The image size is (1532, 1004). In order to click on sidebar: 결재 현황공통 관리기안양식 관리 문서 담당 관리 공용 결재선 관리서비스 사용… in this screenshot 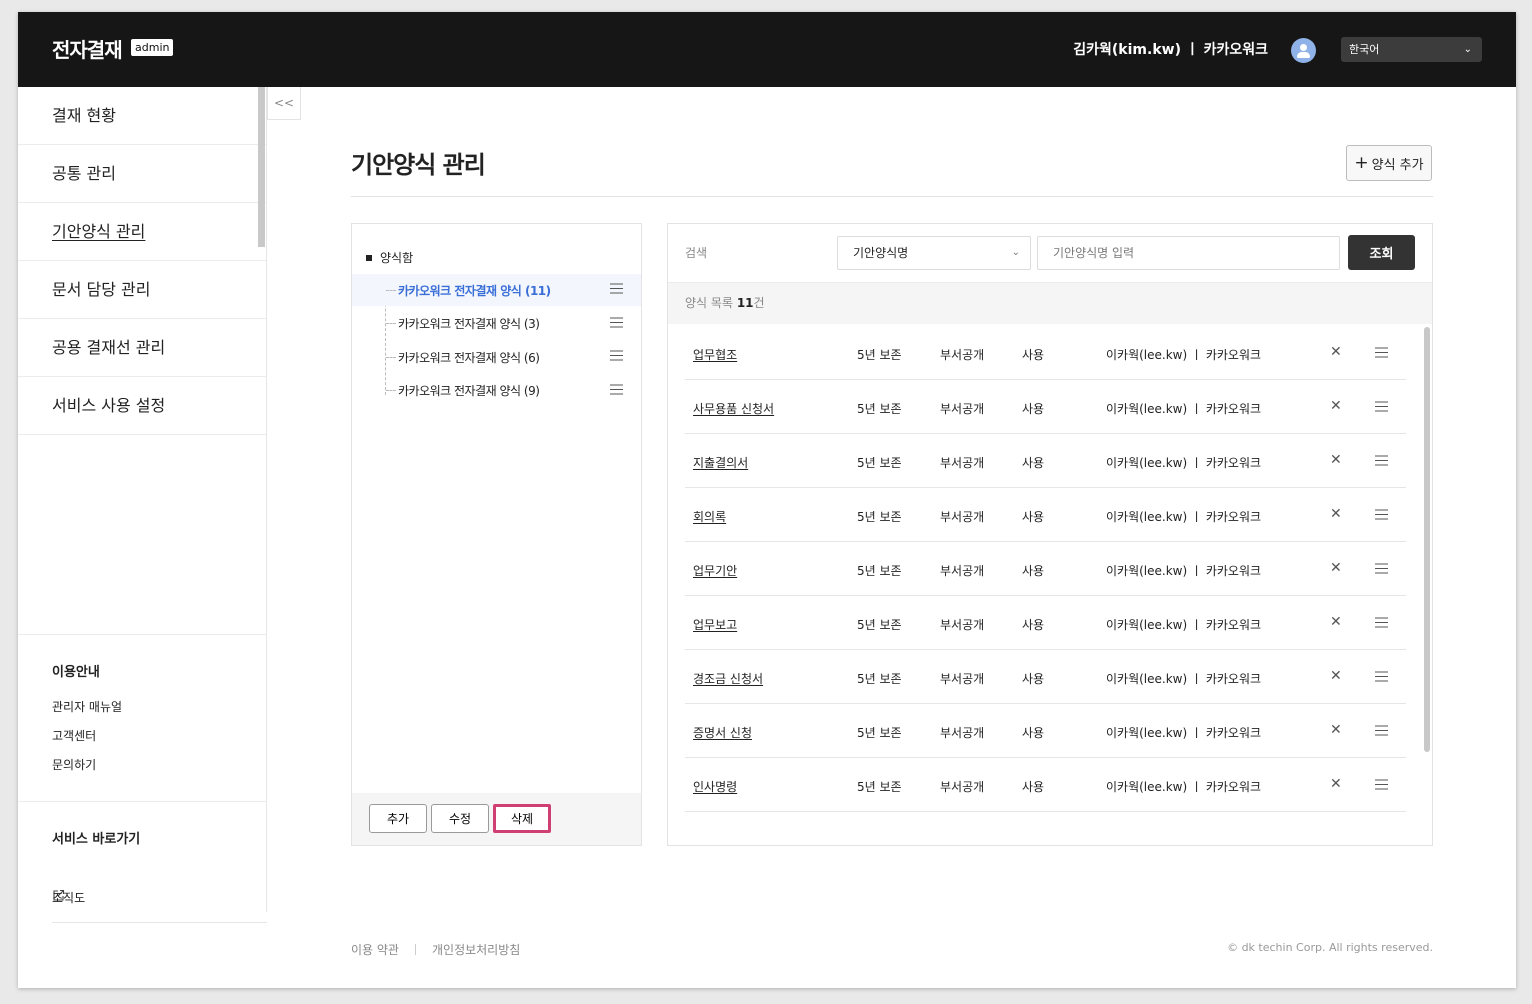, I will do `click(142, 505)`.